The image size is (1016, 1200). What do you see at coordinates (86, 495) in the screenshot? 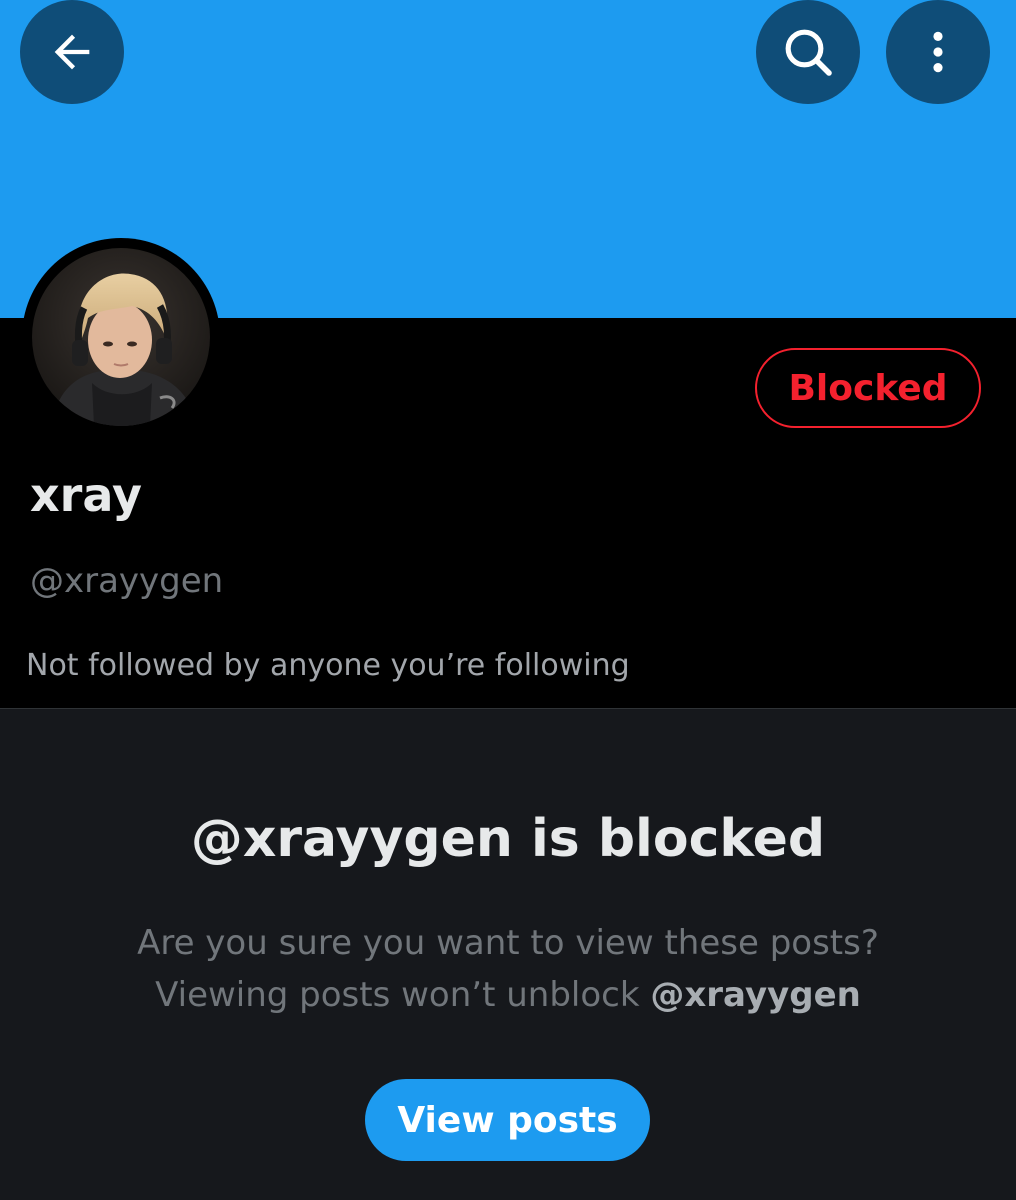
I see `display-name: xray` at bounding box center [86, 495].